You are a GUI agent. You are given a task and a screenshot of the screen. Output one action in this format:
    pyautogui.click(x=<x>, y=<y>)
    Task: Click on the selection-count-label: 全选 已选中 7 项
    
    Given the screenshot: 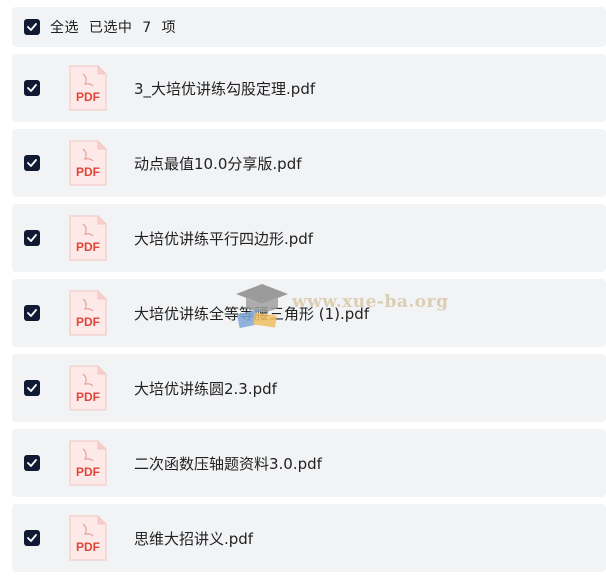 What is the action you would take?
    pyautogui.click(x=113, y=28)
    